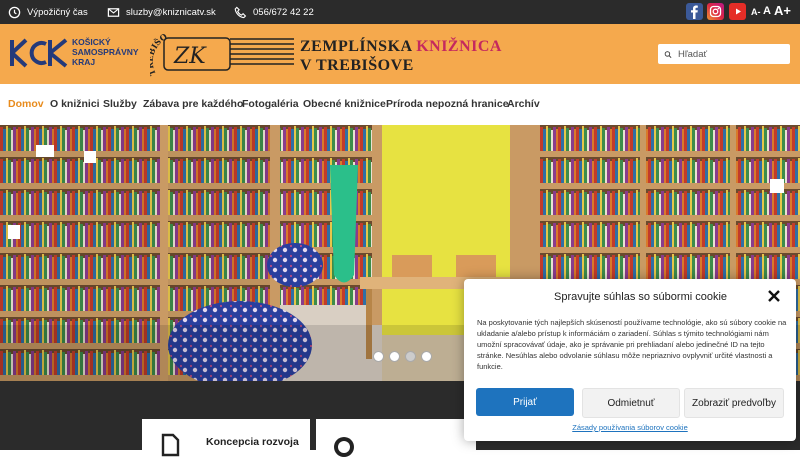 Image resolution: width=800 pixels, height=459 pixels. What do you see at coordinates (774, 296) in the screenshot?
I see `close-icon` at bounding box center [774, 296].